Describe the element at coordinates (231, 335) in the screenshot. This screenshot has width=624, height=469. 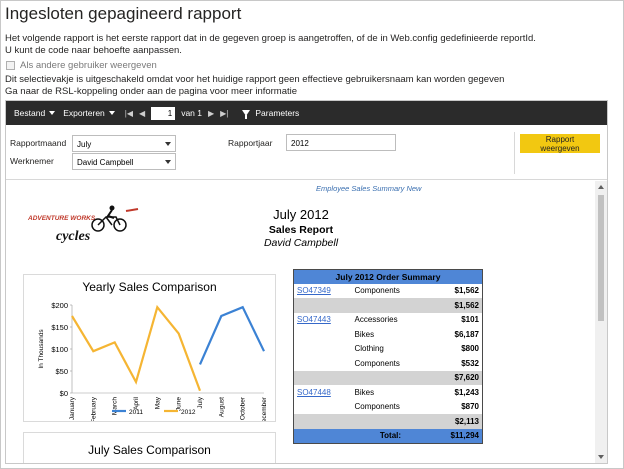
I see `series-line-2011` at that location.